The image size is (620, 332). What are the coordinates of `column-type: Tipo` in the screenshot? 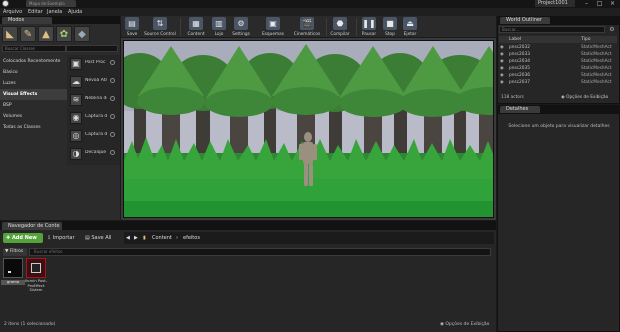 It's located at (585, 39).